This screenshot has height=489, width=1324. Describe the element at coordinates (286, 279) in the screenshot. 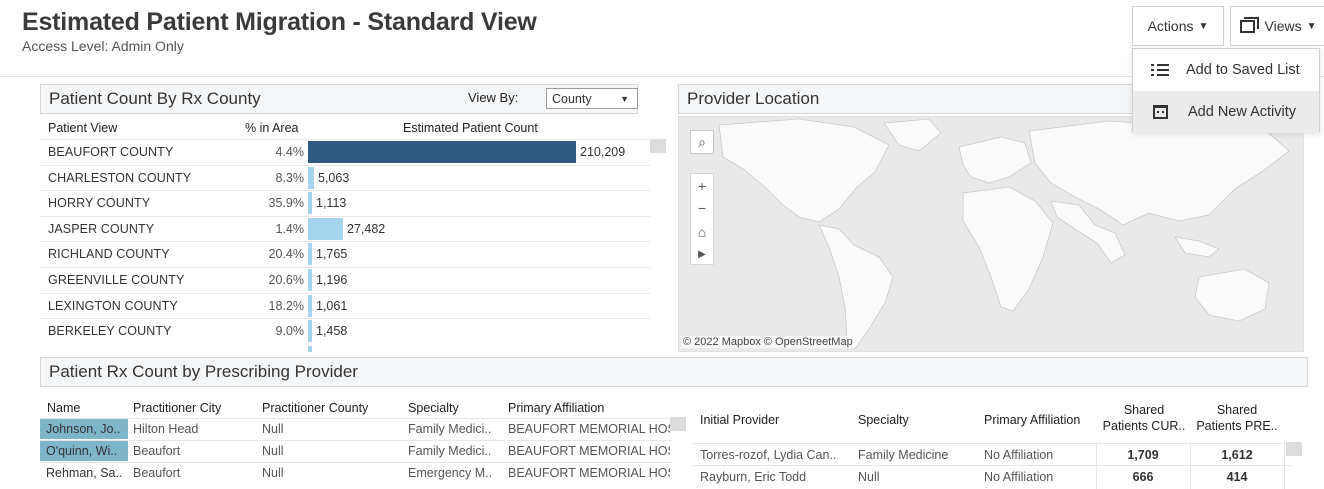

I see `pct-in-area: 20.6%` at that location.